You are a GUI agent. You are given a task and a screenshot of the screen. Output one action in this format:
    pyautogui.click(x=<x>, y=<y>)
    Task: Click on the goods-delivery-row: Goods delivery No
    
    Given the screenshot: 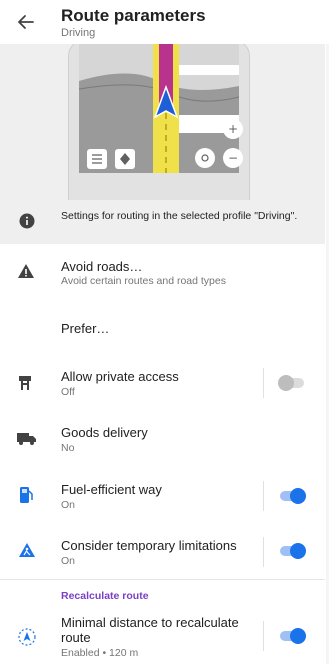 What is the action you would take?
    pyautogui.click(x=162, y=440)
    